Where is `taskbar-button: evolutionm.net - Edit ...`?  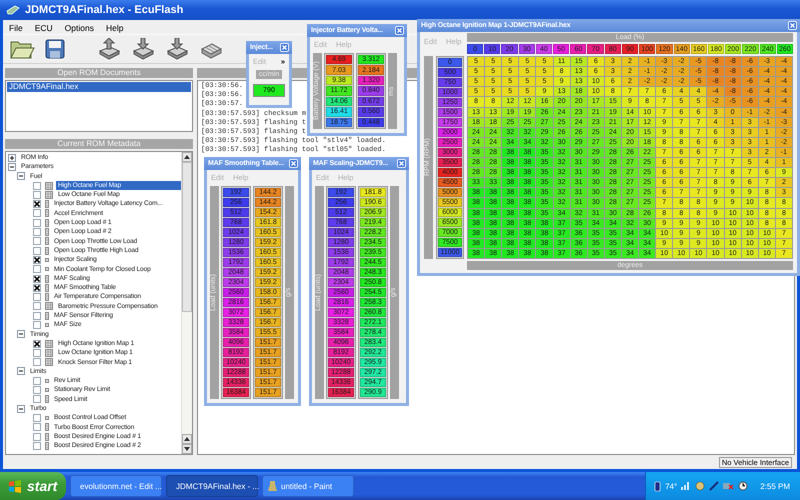 taskbar-button: evolutionm.net - Edit ... is located at coordinates (116, 486).